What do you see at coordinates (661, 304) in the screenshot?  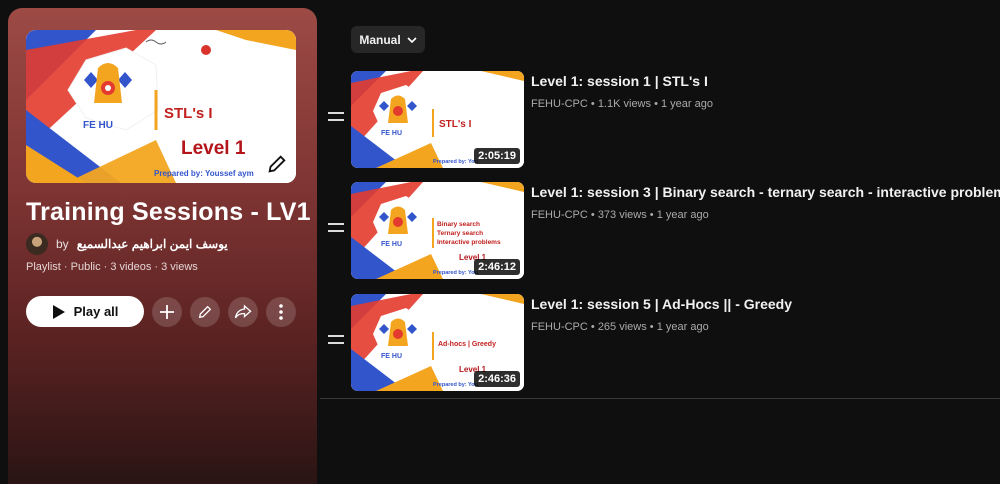 I see `video-title: Level 1: session 5 | Ad-Hocs || - Greedy` at bounding box center [661, 304].